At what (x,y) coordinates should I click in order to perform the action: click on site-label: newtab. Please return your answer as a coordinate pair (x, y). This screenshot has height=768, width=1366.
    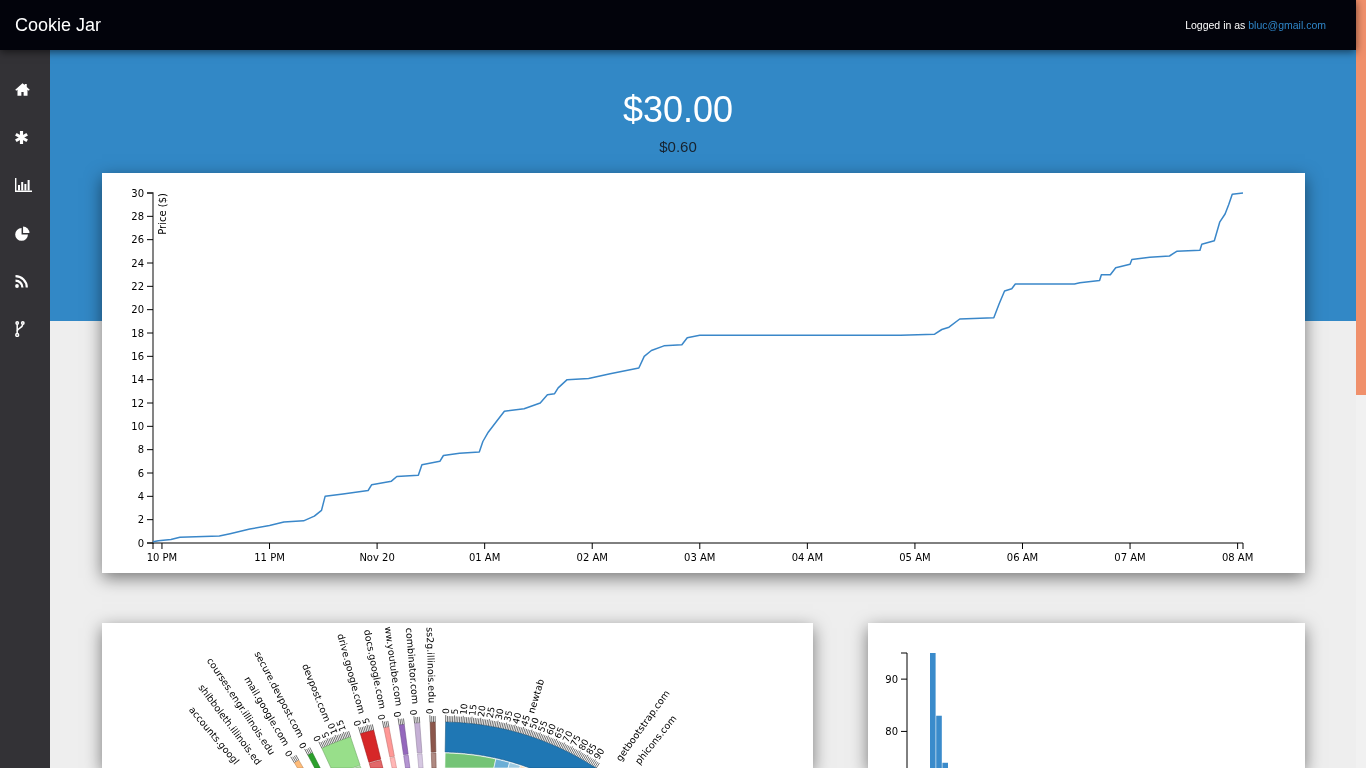
    Looking at the image, I should click on (536, 696).